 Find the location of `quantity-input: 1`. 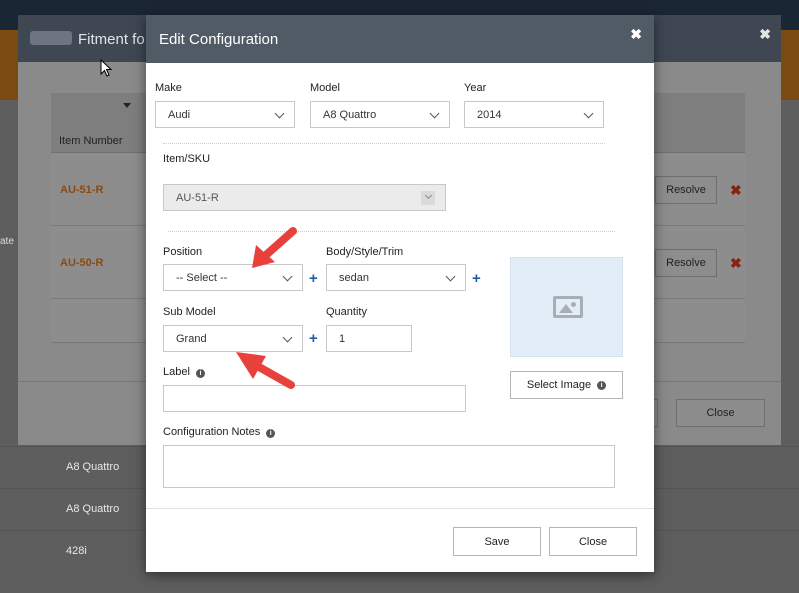

quantity-input: 1 is located at coordinates (369, 338).